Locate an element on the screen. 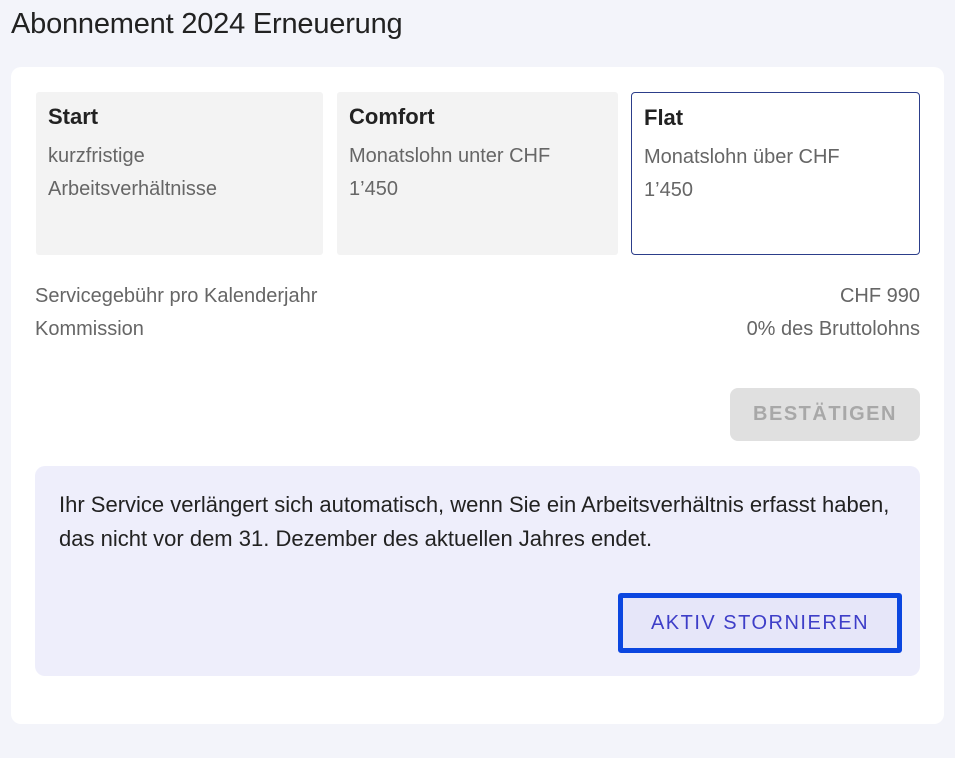  plan-option-comfort: Comfort Monatslohn unter CHF 1’450 is located at coordinates (477, 173).